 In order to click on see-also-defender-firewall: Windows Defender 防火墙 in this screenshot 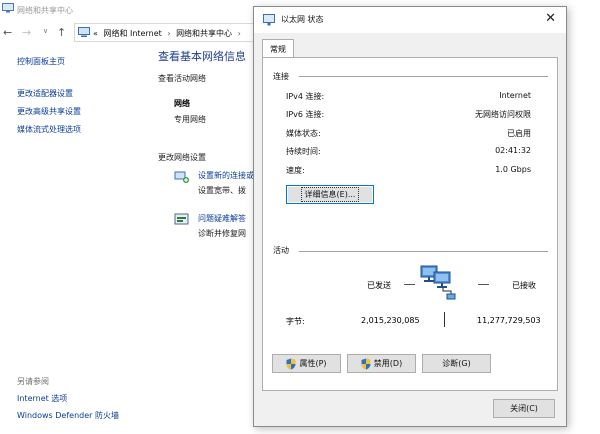, I will do `click(68, 418)`.